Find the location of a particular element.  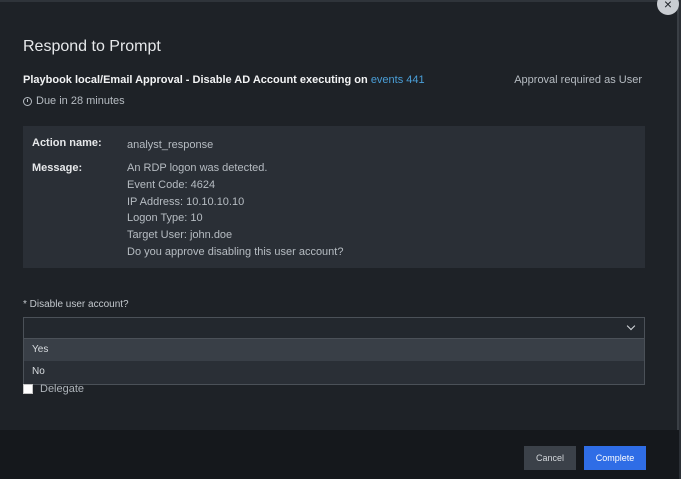

action-name-value: analyst_response is located at coordinates (170, 145).